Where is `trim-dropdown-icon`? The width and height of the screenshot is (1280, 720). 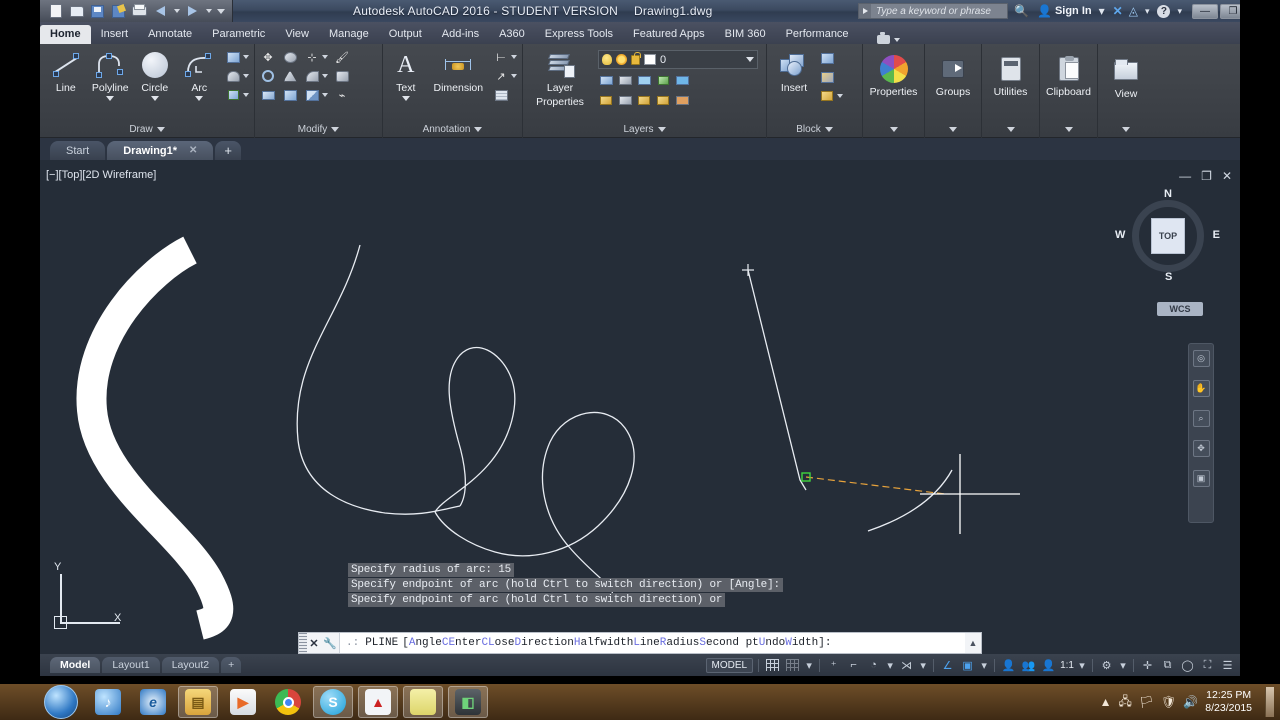
trim-dropdown-icon is located at coordinates (325, 57).